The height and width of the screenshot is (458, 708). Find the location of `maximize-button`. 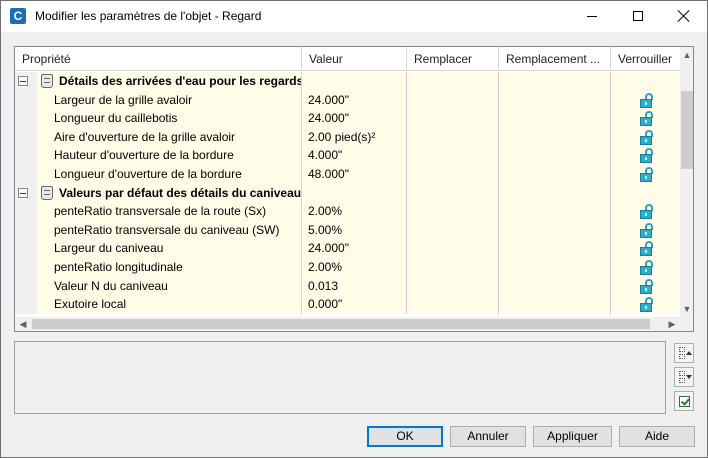

maximize-button is located at coordinates (638, 16).